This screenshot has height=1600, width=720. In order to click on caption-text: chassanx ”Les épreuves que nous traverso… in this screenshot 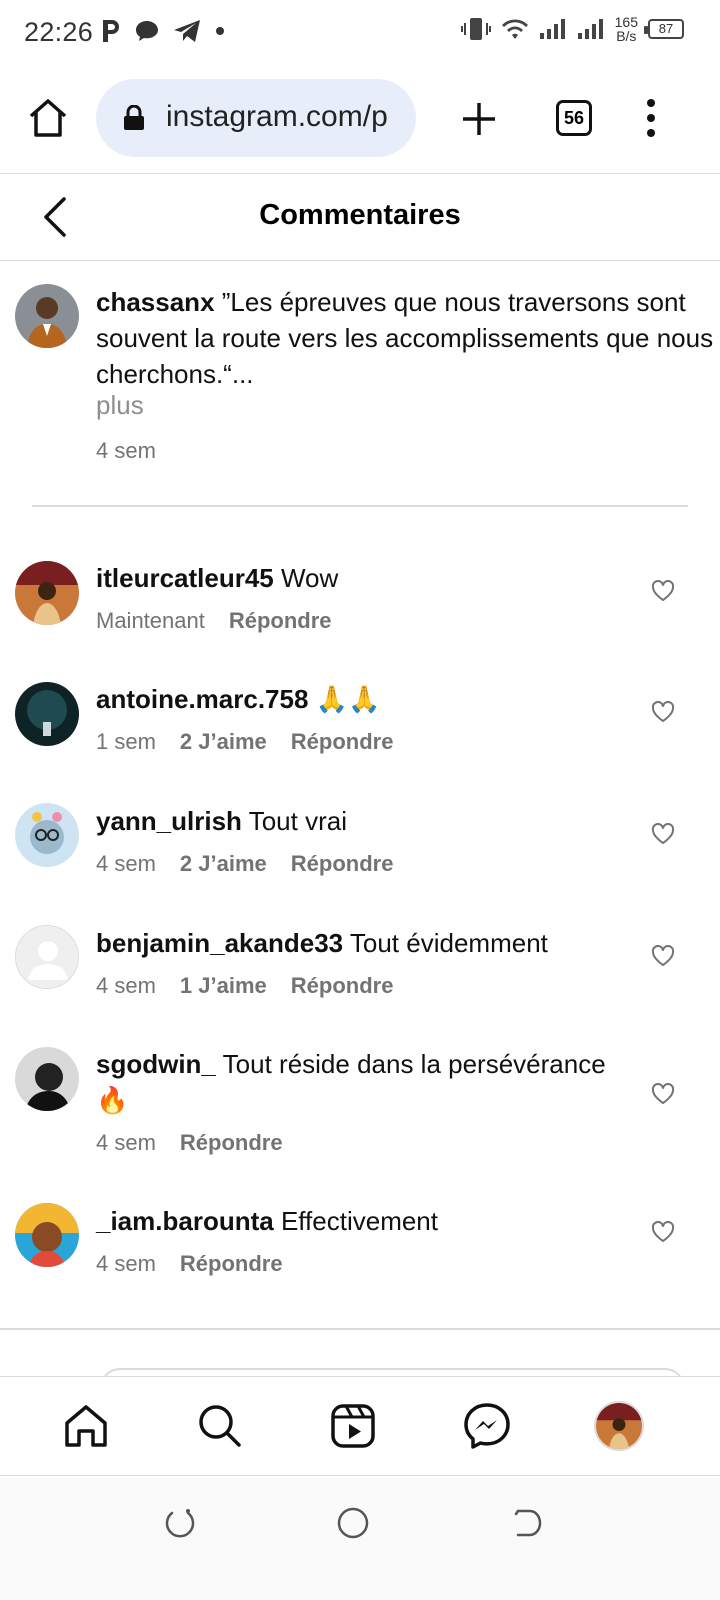, I will do `click(406, 338)`.